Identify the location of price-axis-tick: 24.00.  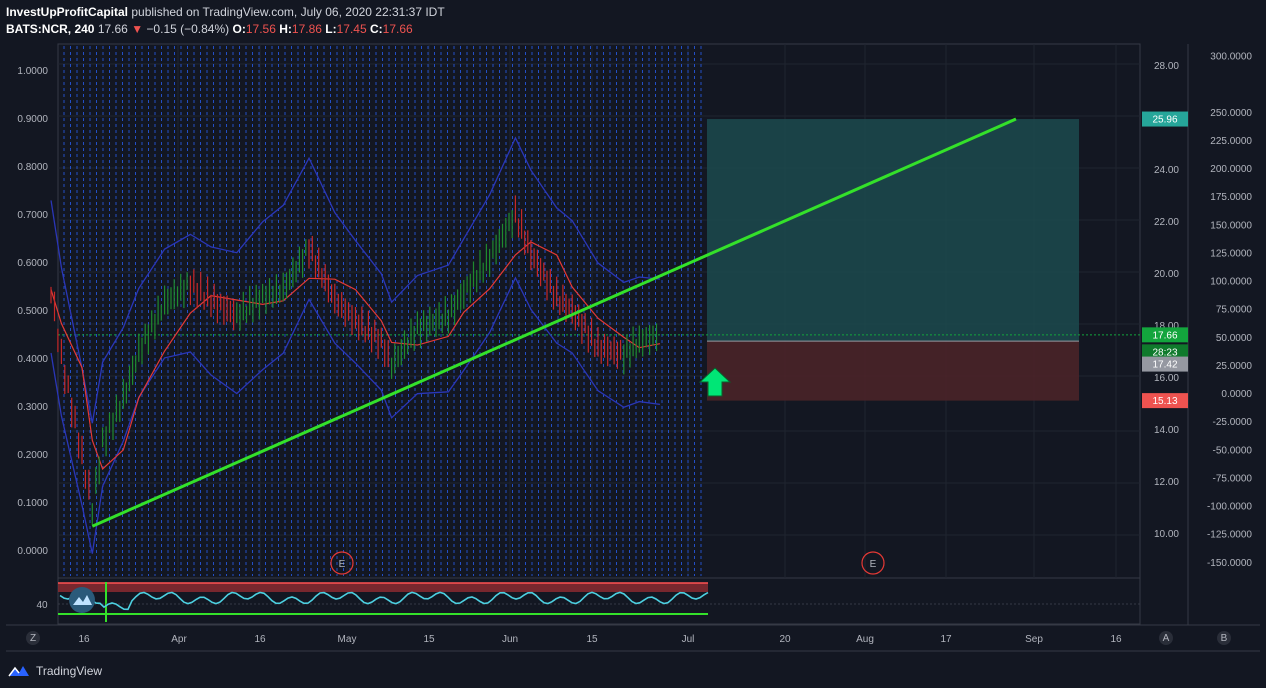
(1166, 170).